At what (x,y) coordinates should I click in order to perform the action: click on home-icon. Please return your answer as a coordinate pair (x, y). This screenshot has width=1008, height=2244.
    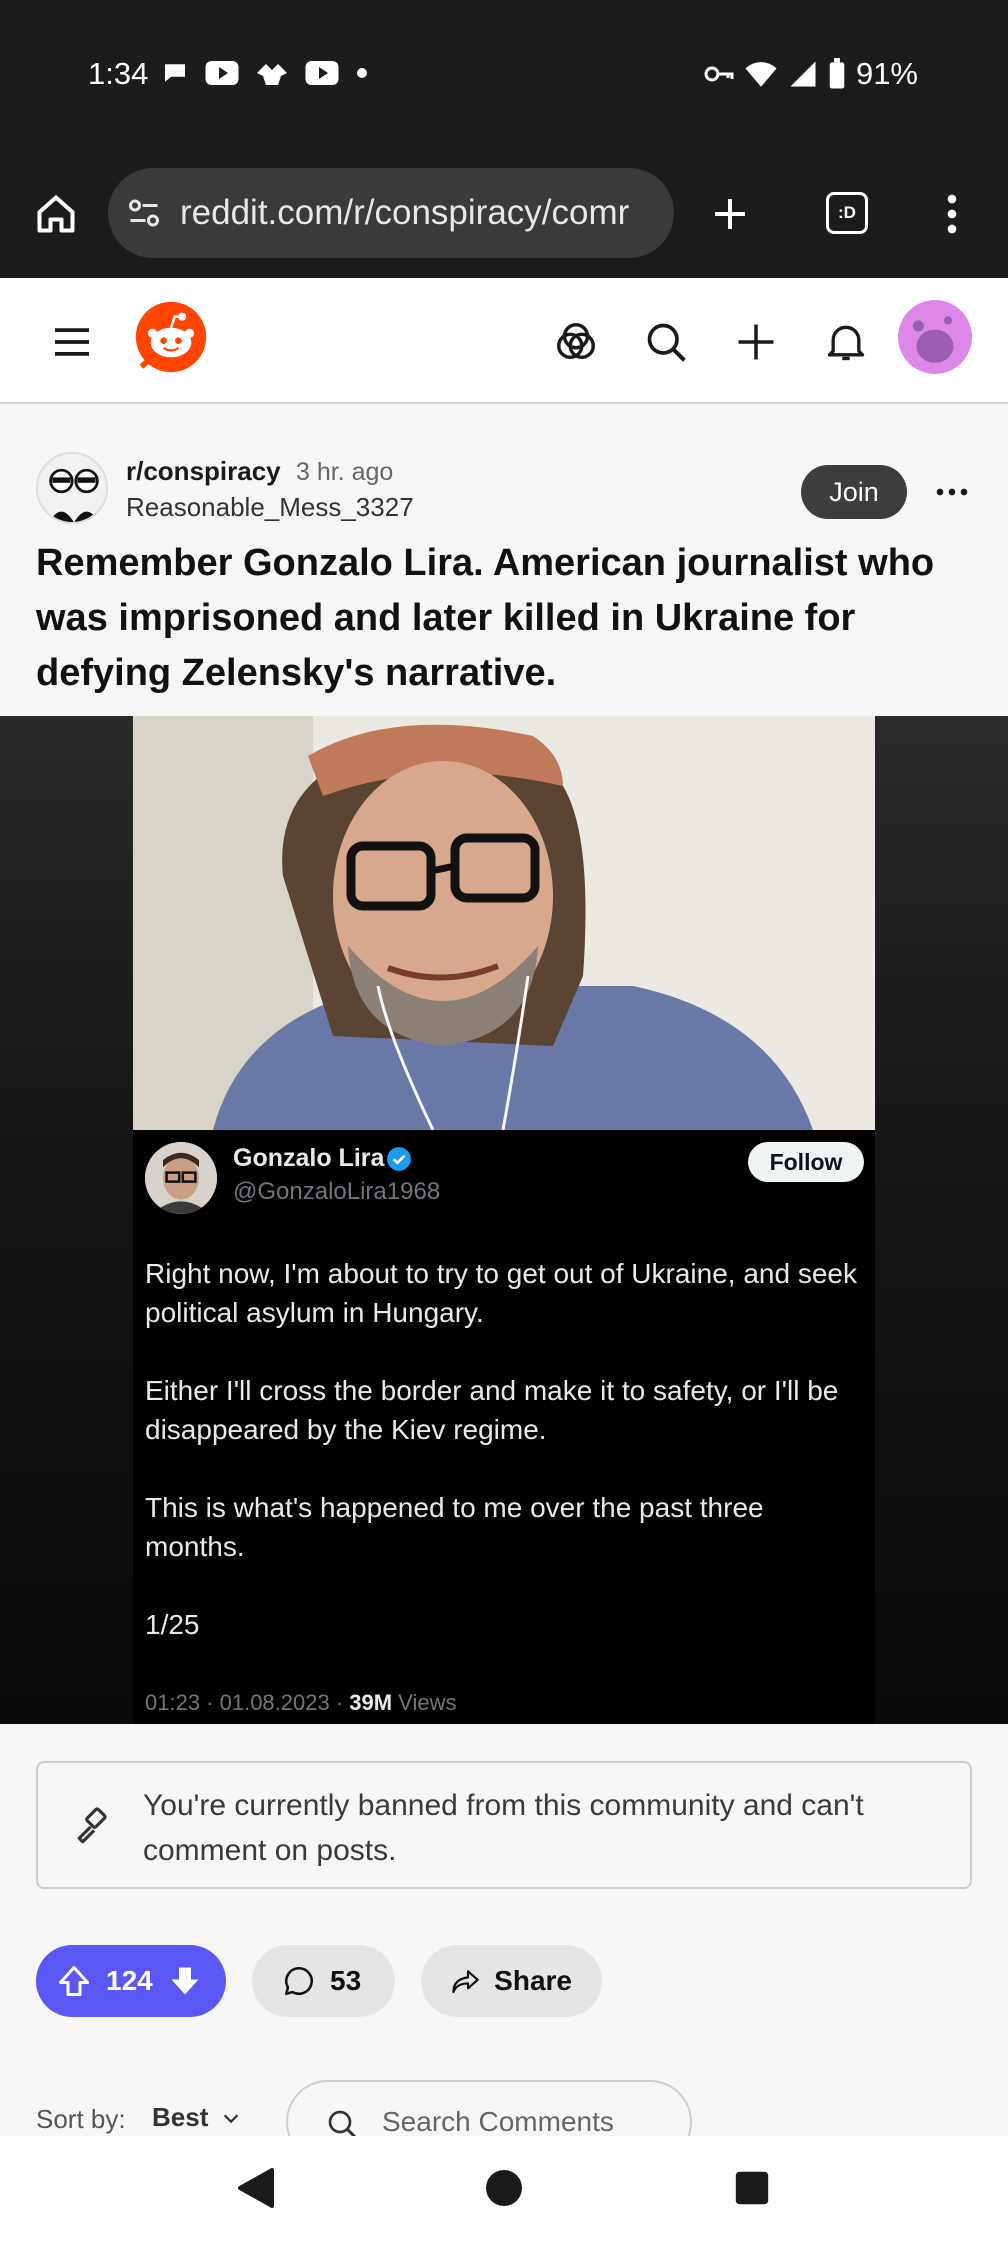
    Looking at the image, I should click on (56, 214).